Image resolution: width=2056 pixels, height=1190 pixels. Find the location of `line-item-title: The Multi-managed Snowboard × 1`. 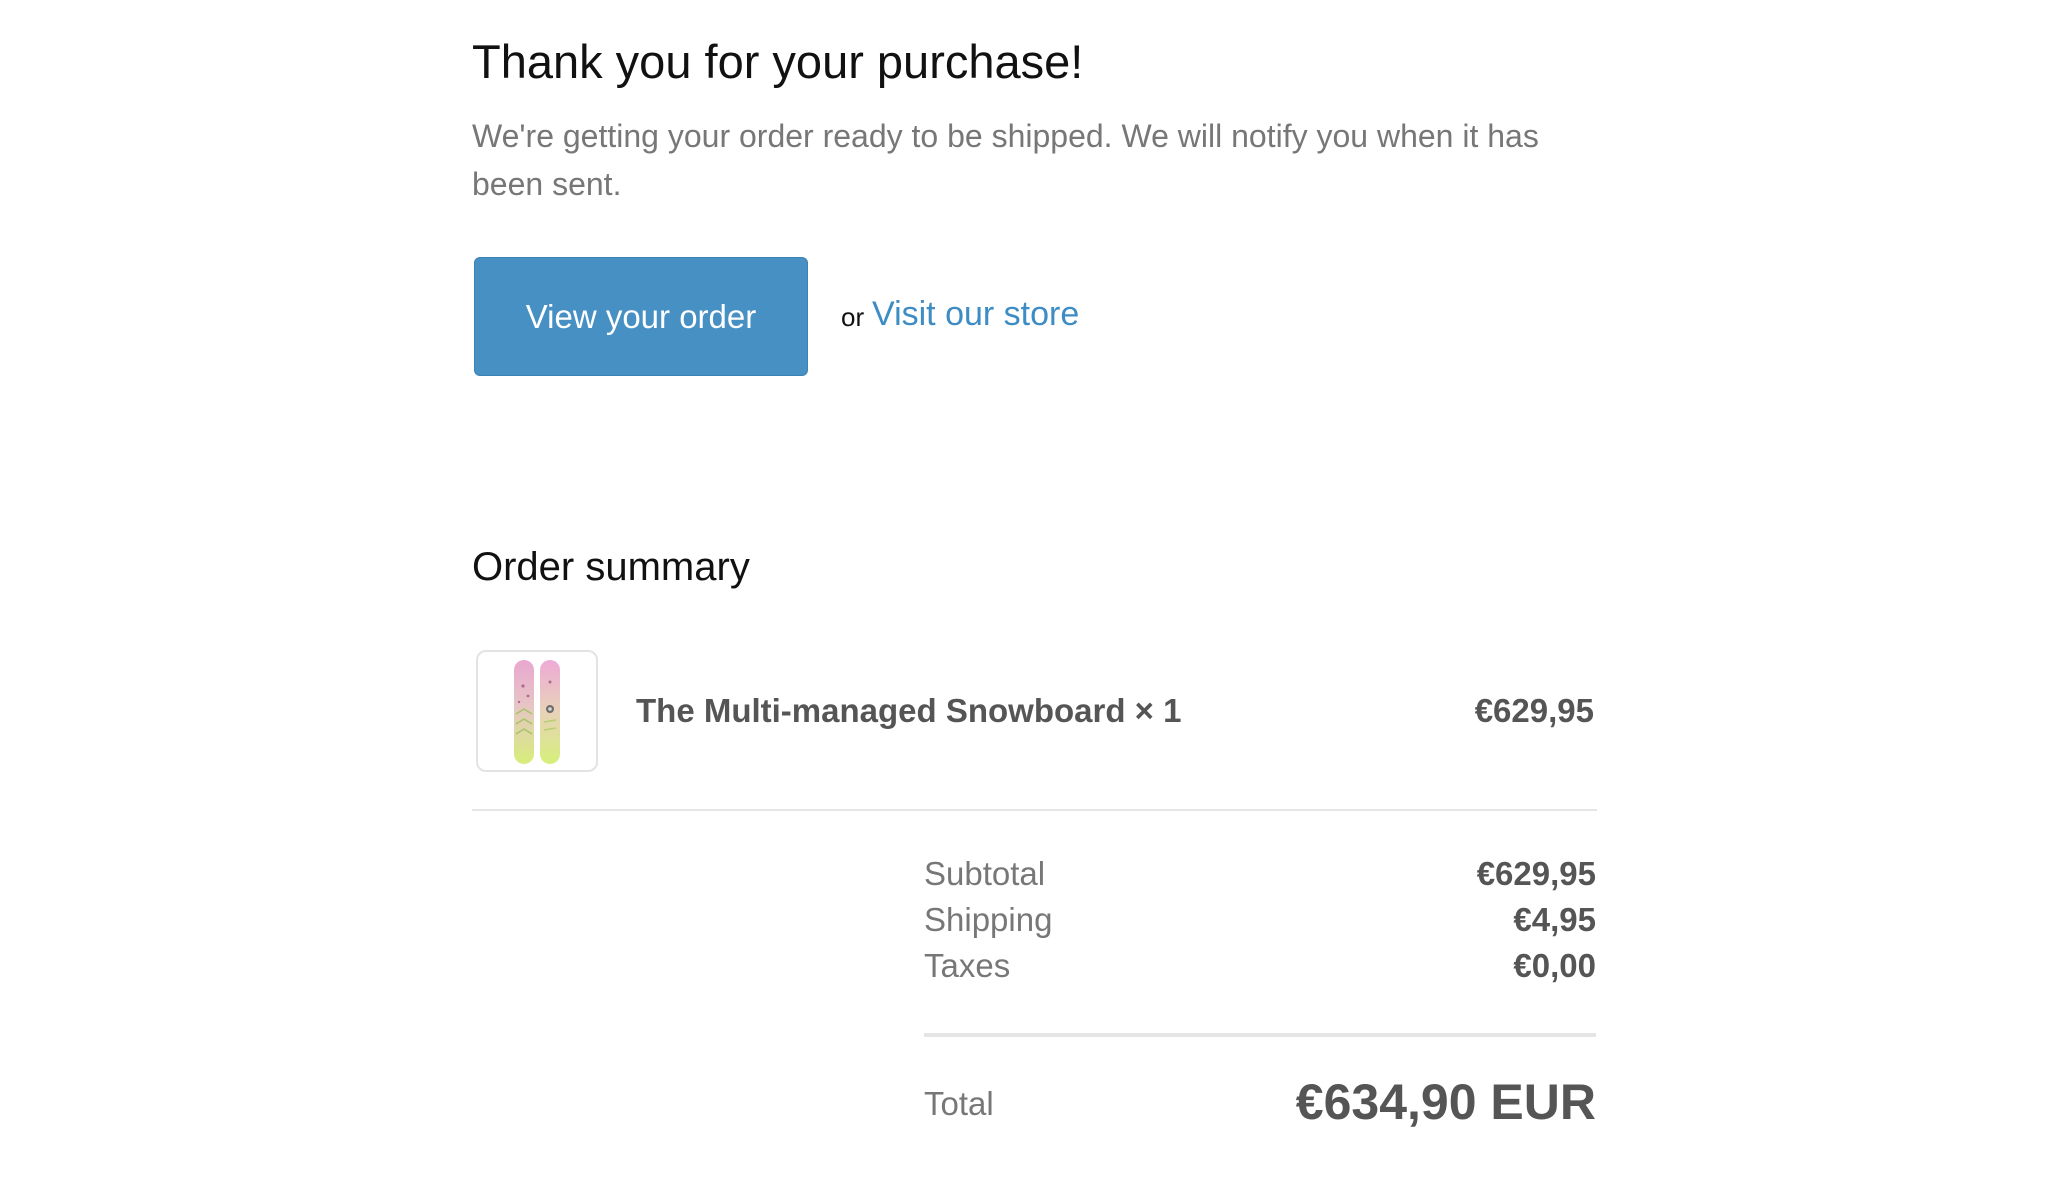

line-item-title: The Multi-managed Snowboard × 1 is located at coordinates (909, 710).